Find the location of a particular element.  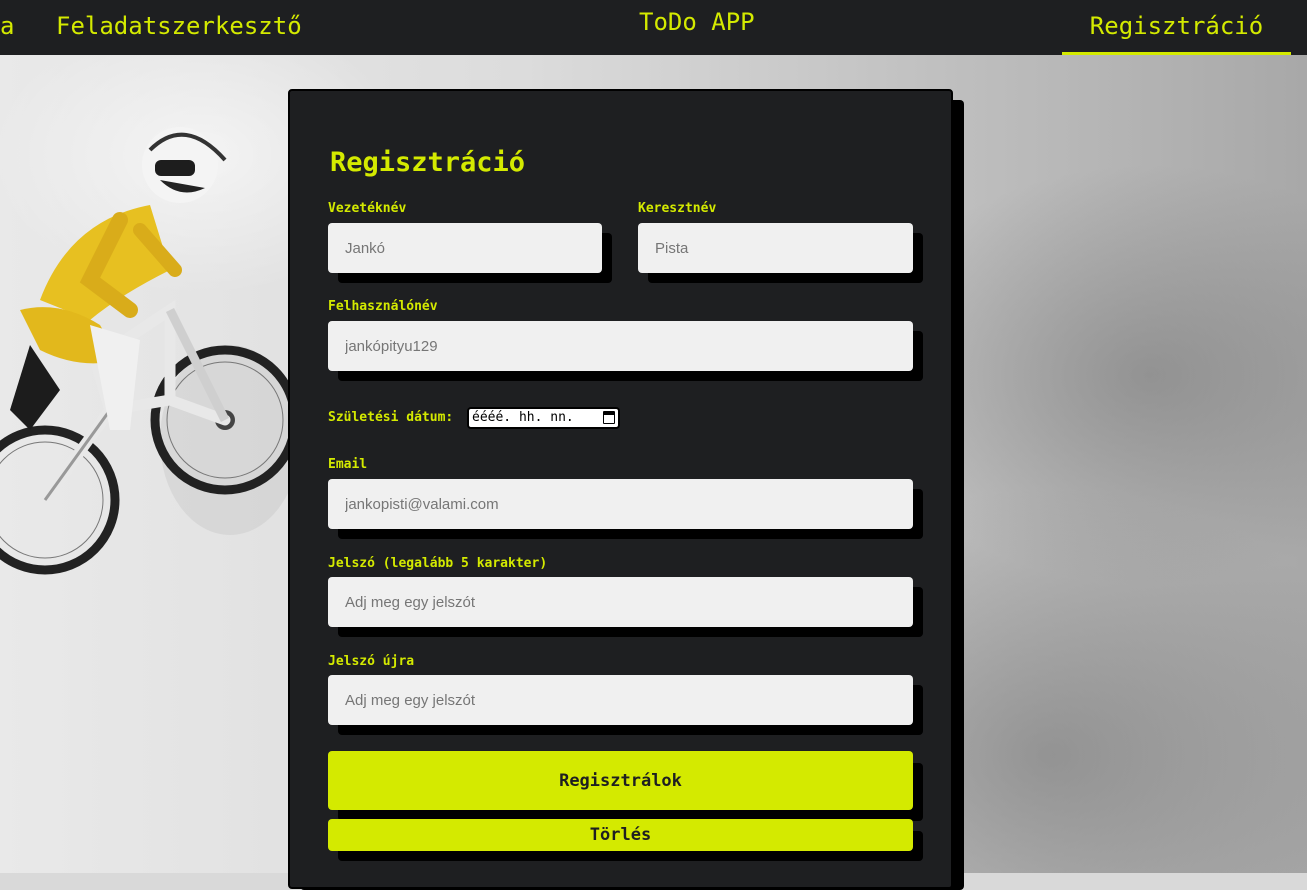

username-input is located at coordinates (620, 346).